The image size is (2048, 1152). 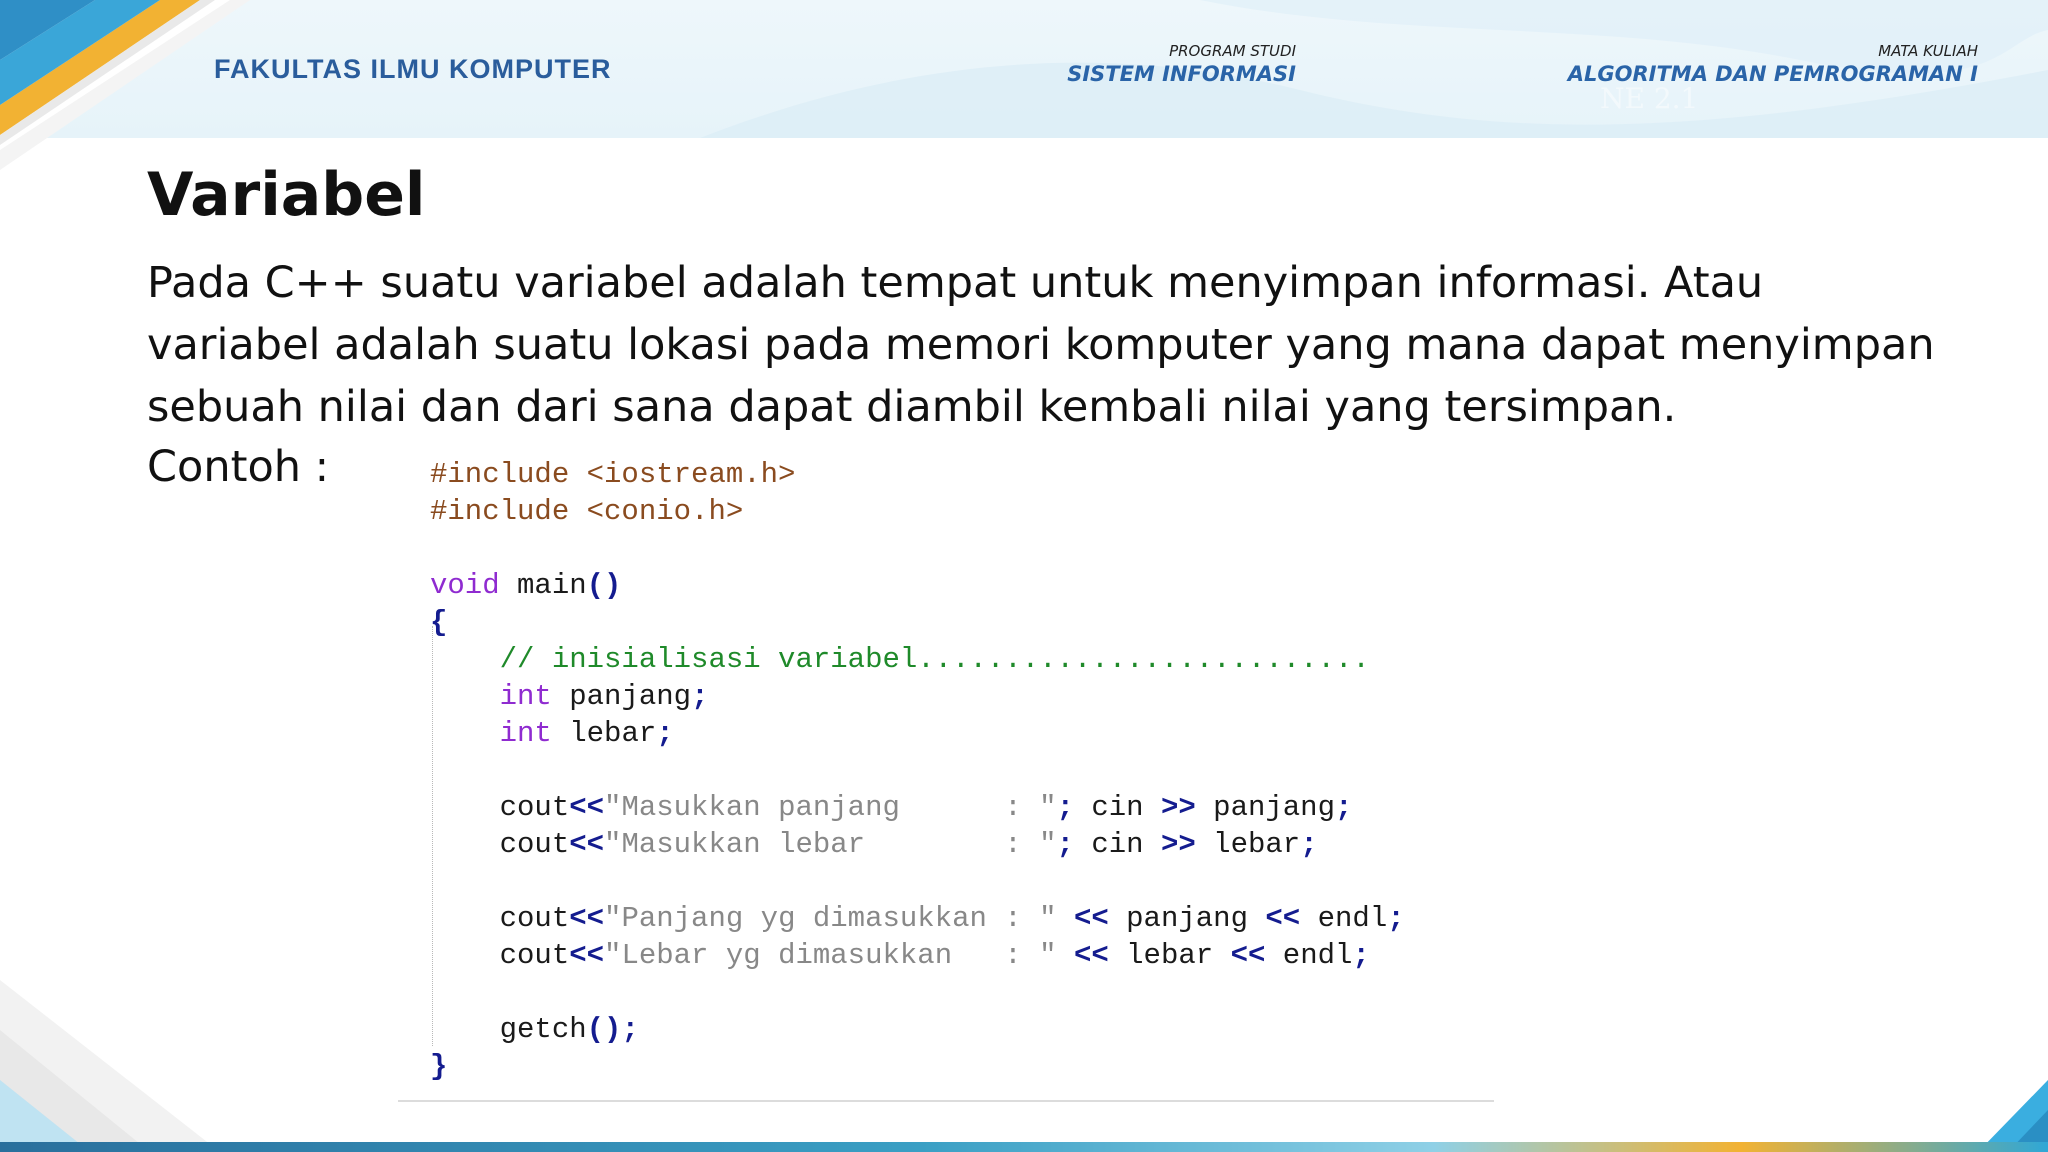 What do you see at coordinates (830, 918) in the screenshot?
I see `code-token: "Panjang yg dimasukkan : "` at bounding box center [830, 918].